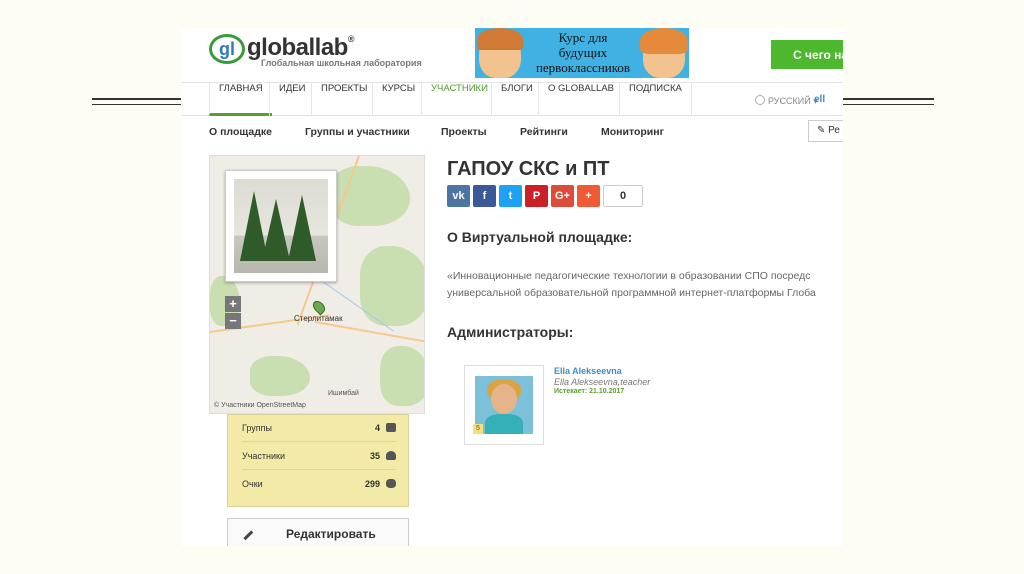  I want to click on nav-item-about: О GlobalLab, so click(580, 99).